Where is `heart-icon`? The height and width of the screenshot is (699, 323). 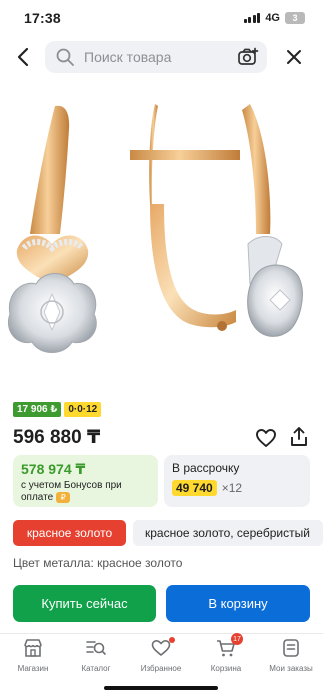
heart-icon is located at coordinates (162, 648).